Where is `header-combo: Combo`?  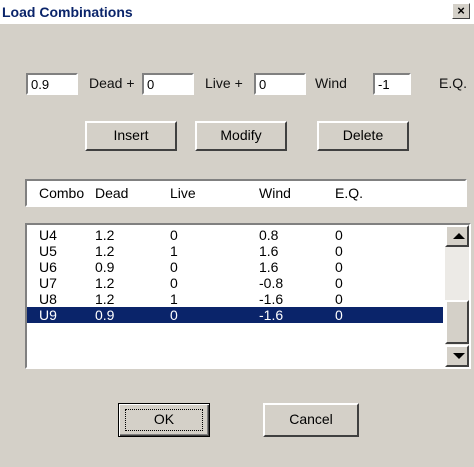
header-combo: Combo is located at coordinates (62, 193).